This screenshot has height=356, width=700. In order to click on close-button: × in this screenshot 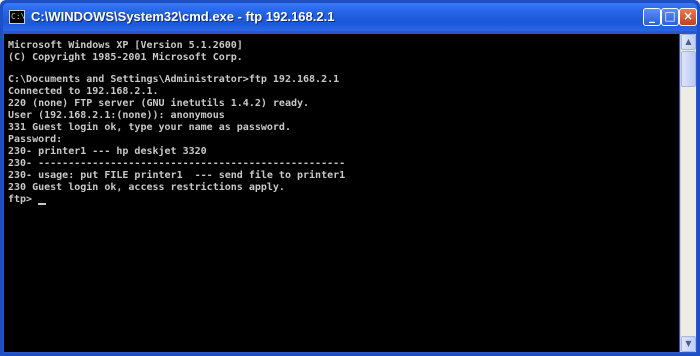, I will do `click(688, 17)`.